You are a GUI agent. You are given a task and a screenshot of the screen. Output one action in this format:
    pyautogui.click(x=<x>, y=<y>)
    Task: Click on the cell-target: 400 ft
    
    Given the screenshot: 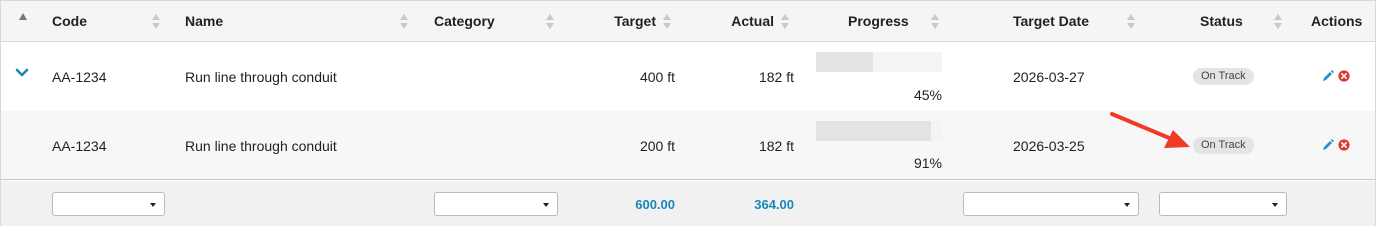 What is the action you would take?
    pyautogui.click(x=657, y=77)
    